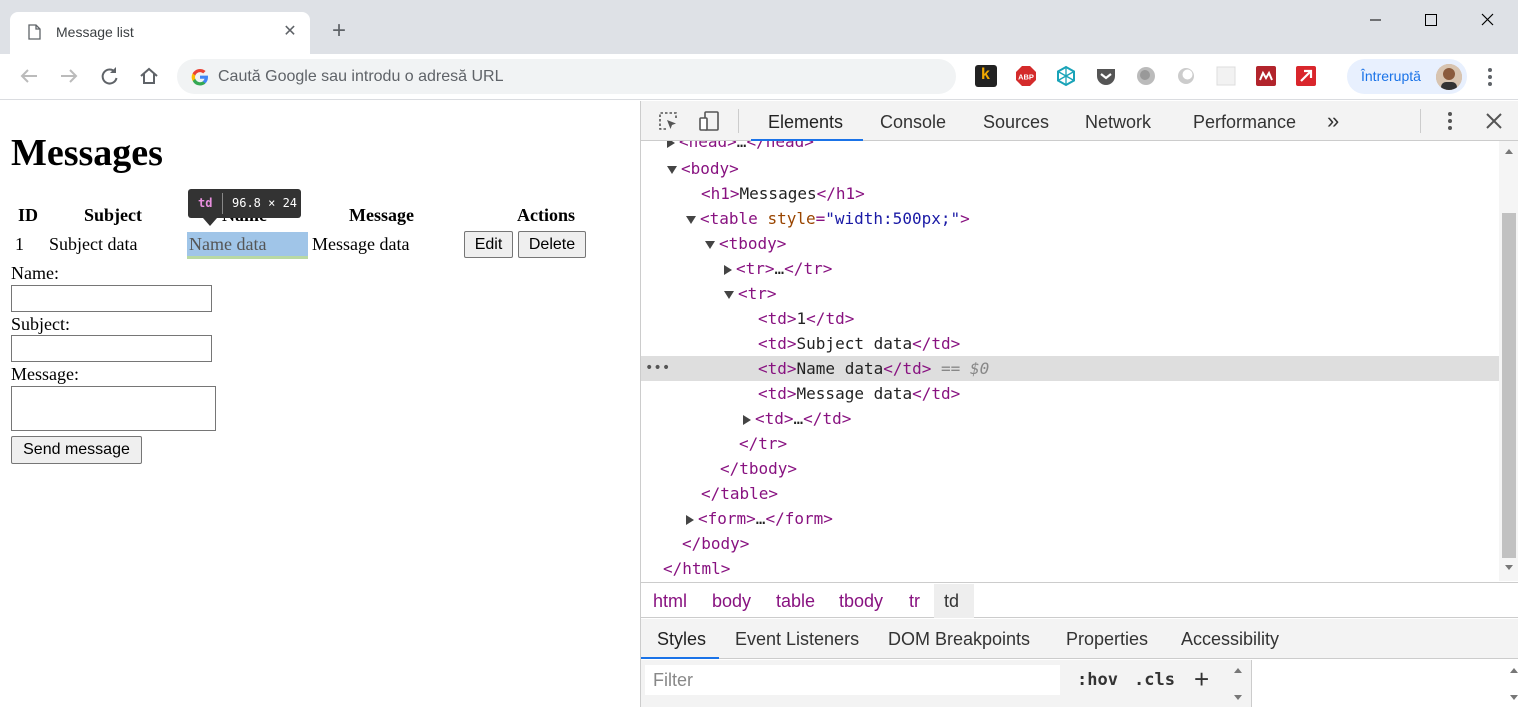  I want to click on header-id: ID, so click(28, 215).